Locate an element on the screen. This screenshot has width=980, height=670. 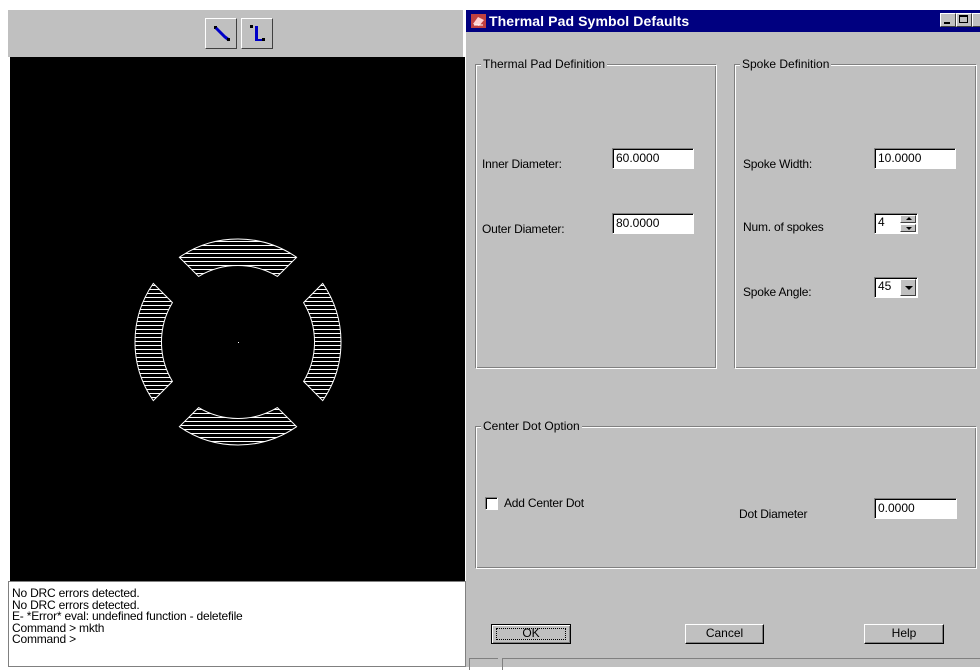
app-icon is located at coordinates (478, 21).